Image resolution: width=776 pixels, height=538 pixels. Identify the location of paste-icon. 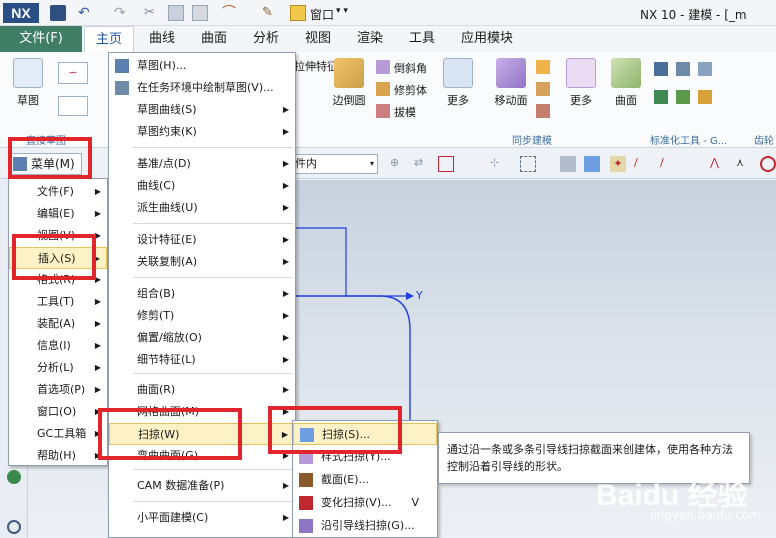
(200, 13).